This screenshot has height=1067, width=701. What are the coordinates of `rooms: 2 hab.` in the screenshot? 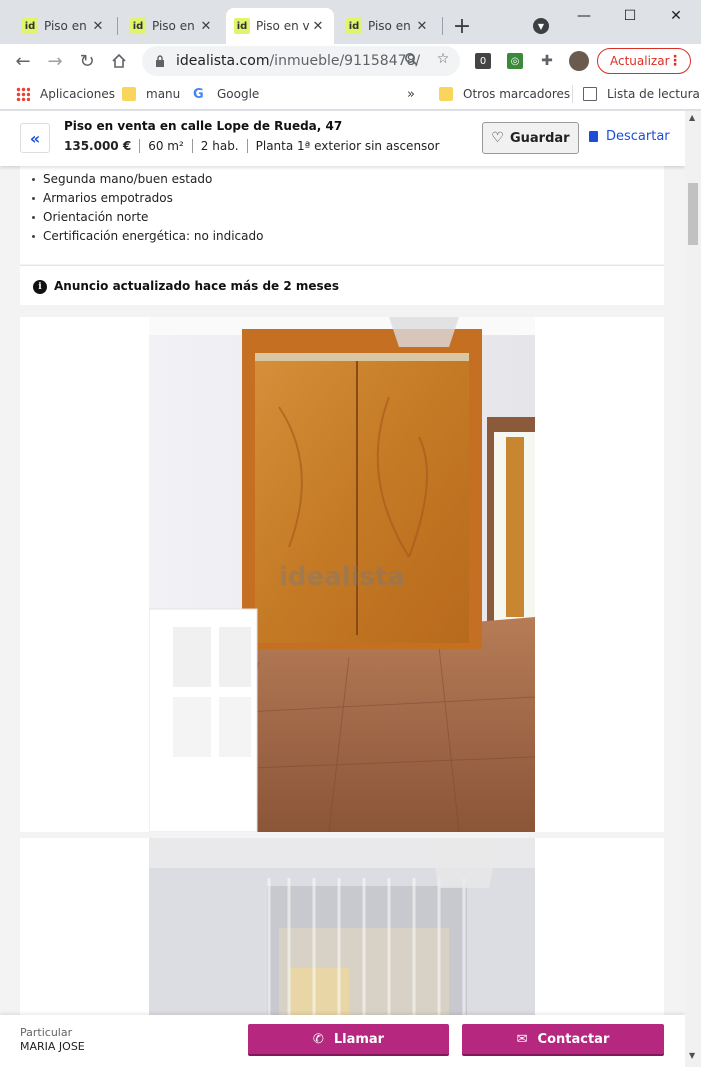 It's located at (219, 146).